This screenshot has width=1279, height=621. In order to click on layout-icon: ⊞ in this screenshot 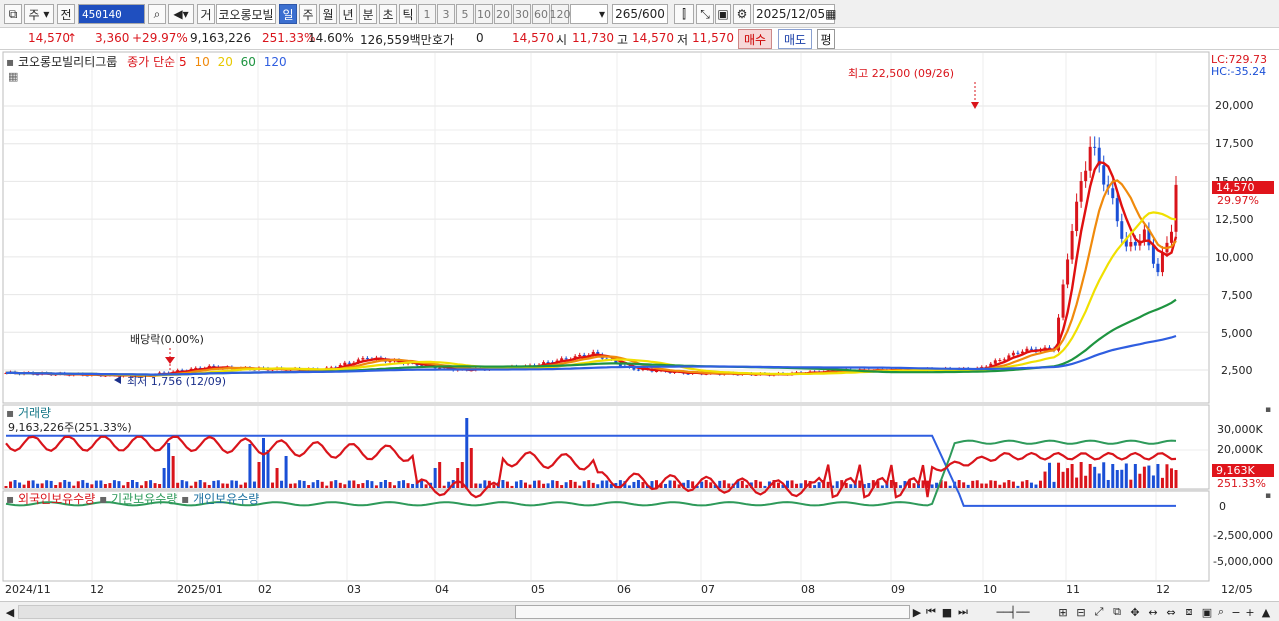, I will do `click(1063, 612)`.